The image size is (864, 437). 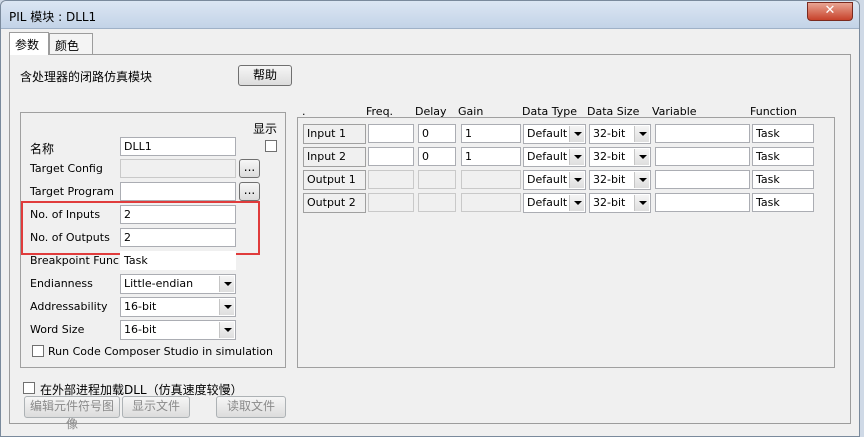 What do you see at coordinates (437, 133) in the screenshot?
I see `input-1-delay: 0` at bounding box center [437, 133].